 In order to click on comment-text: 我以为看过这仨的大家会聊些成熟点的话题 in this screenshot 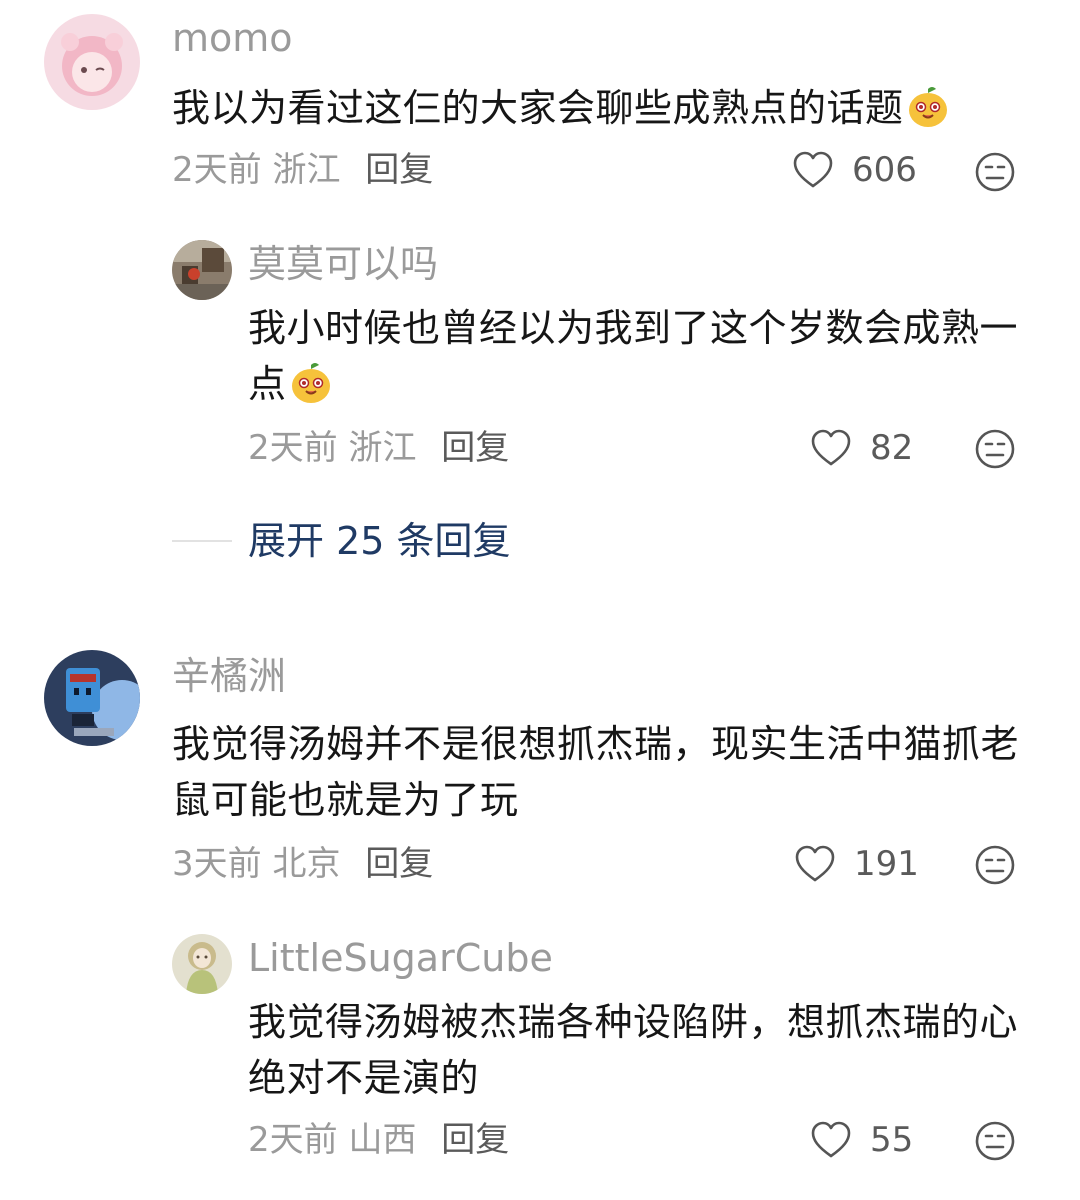, I will do `click(602, 108)`.